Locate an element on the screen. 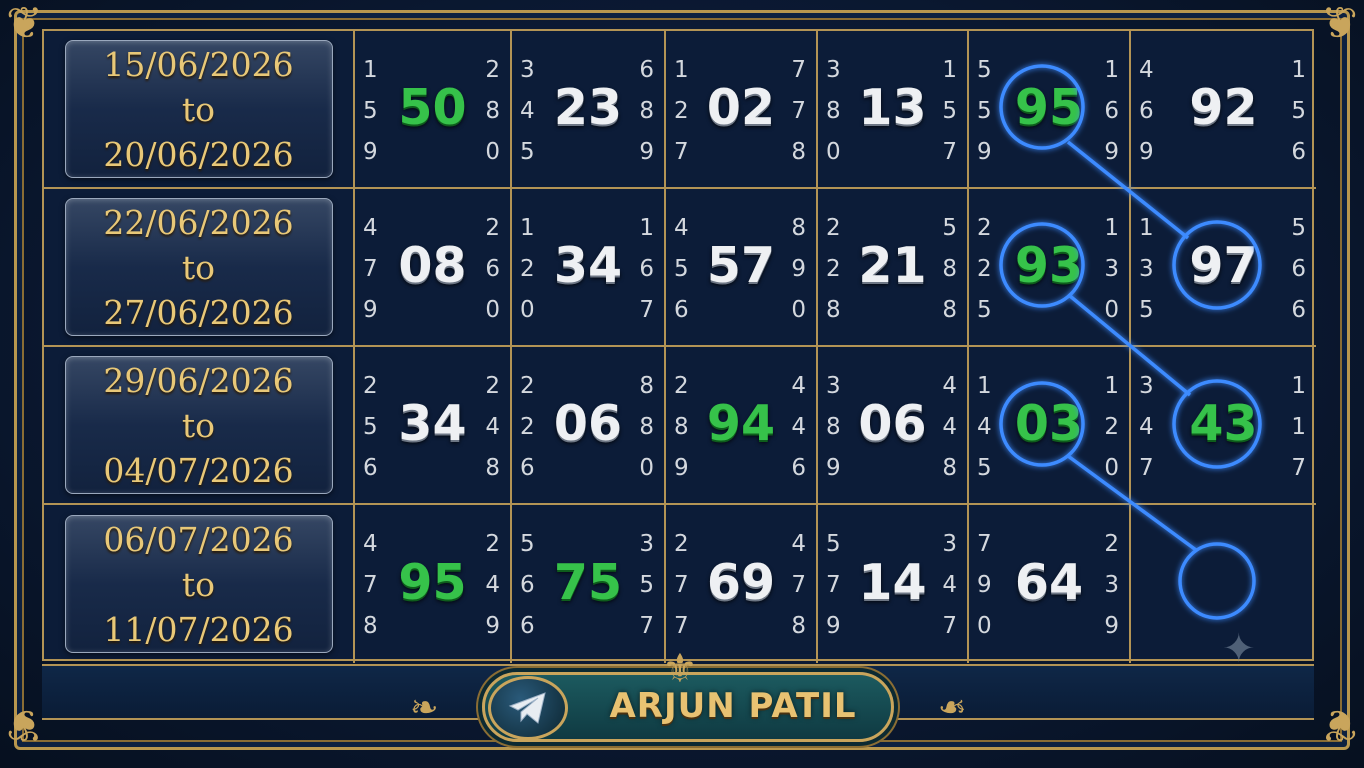 This screenshot has height=768, width=1364. close-panel-digits: 2 8 0 is located at coordinates (492, 111).